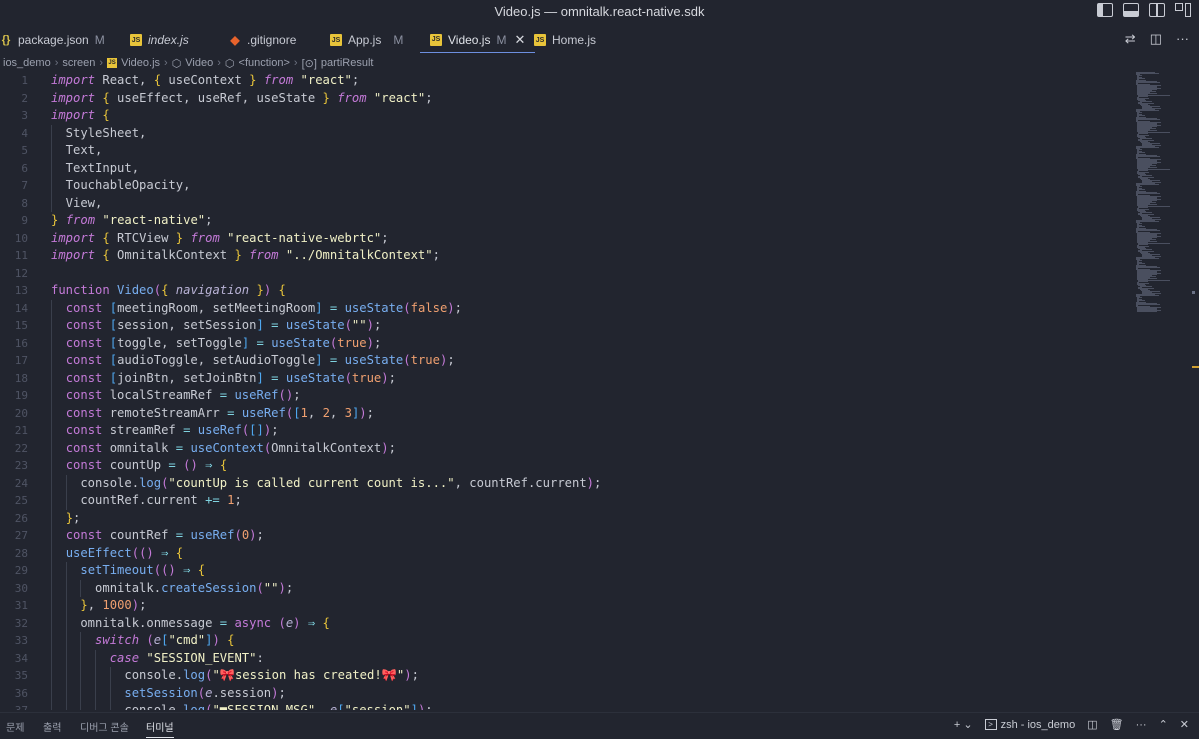 This screenshot has width=1199, height=739. I want to click on title-bar: Video.js — omnitalk.react-native.sdk, so click(599, 12).